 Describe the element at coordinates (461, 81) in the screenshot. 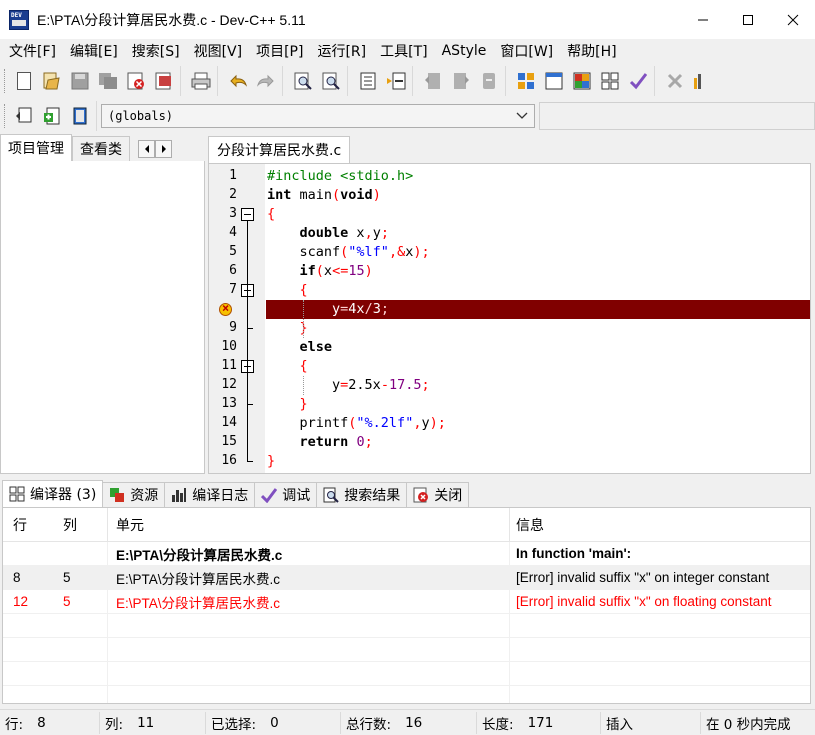

I see `remove-from-project-button` at that location.